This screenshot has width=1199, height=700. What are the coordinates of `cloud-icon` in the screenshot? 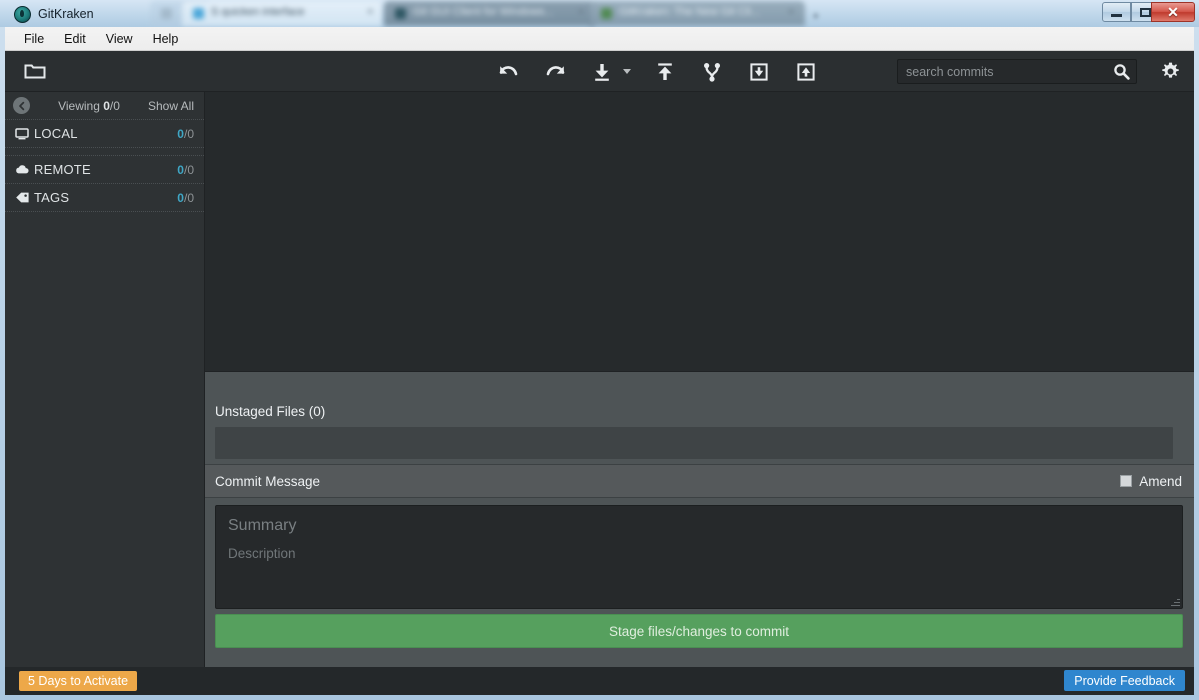 It's located at (24, 169).